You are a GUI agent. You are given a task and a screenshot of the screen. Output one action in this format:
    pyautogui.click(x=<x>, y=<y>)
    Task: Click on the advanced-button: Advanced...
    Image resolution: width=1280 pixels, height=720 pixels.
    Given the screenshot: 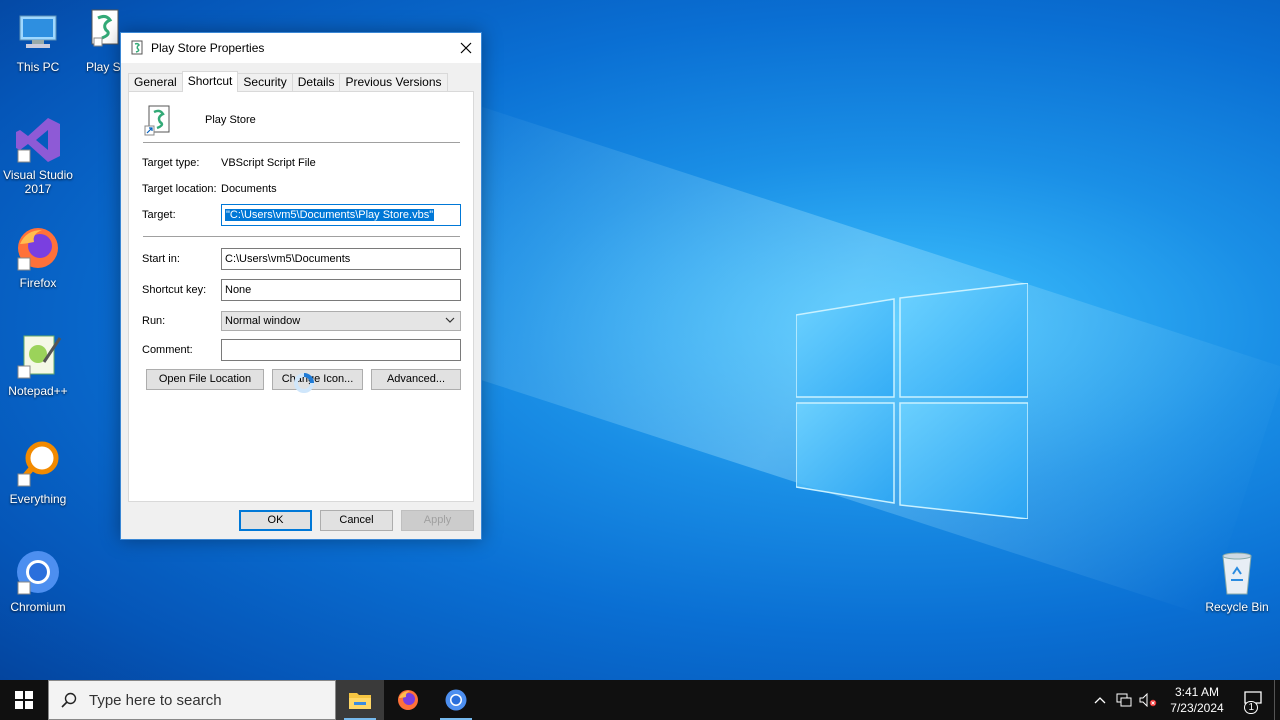 What is the action you would take?
    pyautogui.click(x=416, y=379)
    